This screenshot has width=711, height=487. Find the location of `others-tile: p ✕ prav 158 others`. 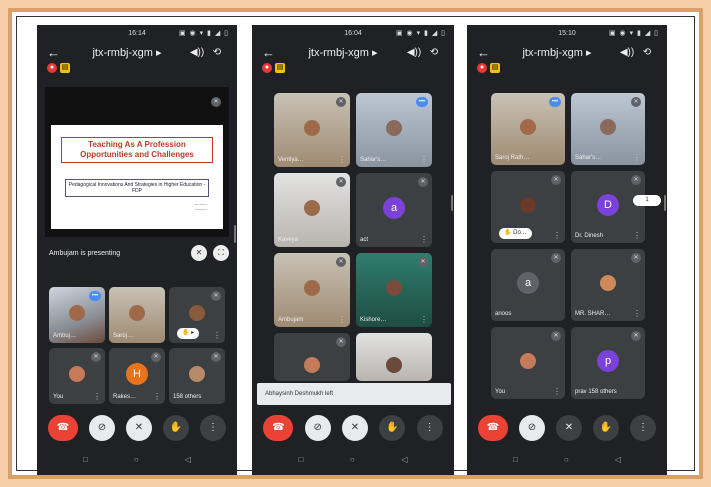

others-tile: p ✕ prav 158 others is located at coordinates (608, 363).